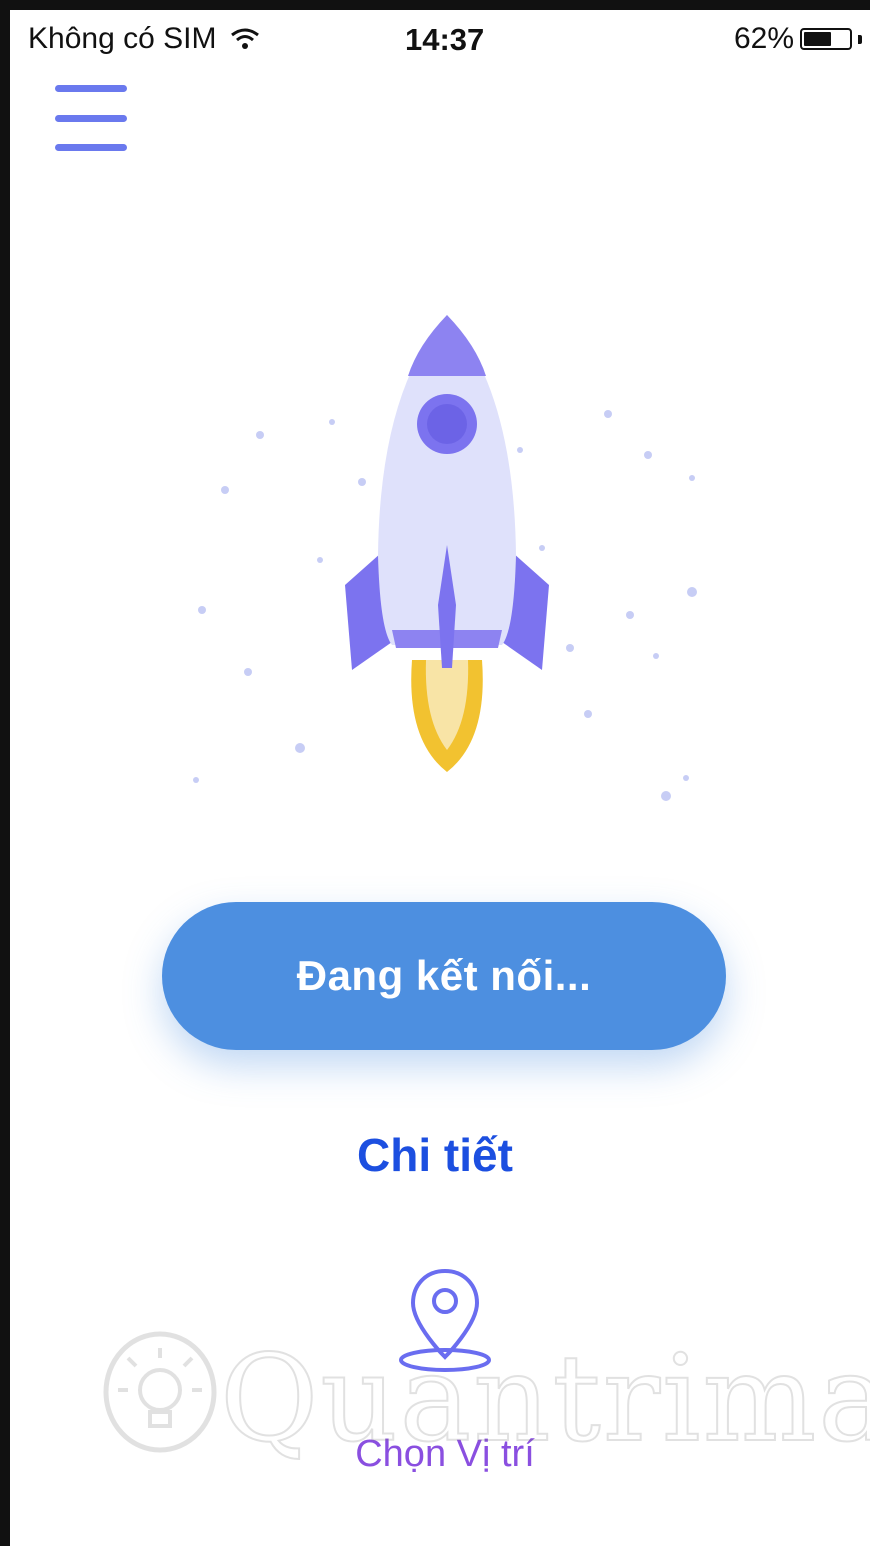 This screenshot has height=1546, width=870. Describe the element at coordinates (818, 39) in the screenshot. I see `battery-fill` at that location.